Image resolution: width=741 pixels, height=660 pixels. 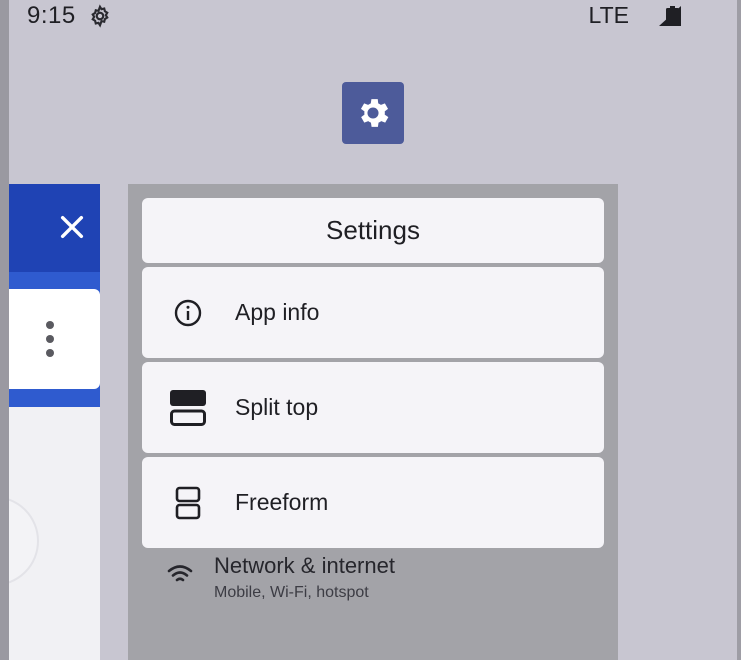 I want to click on screen-edge-right, so click(x=739, y=330).